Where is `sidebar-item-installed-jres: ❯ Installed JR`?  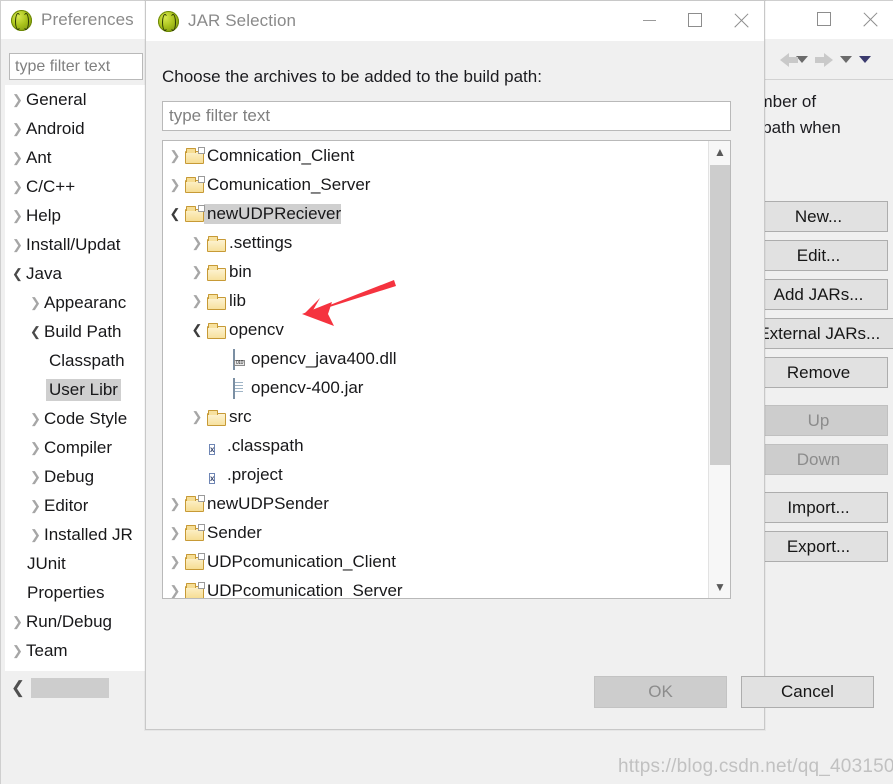
sidebar-item-installed-jres: ❯ Installed JR is located at coordinates (75, 534).